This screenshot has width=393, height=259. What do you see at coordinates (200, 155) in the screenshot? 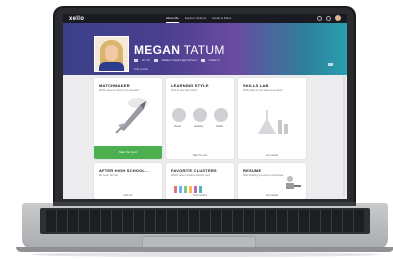
I see `card-footer-link: Take the quiz` at bounding box center [200, 155].